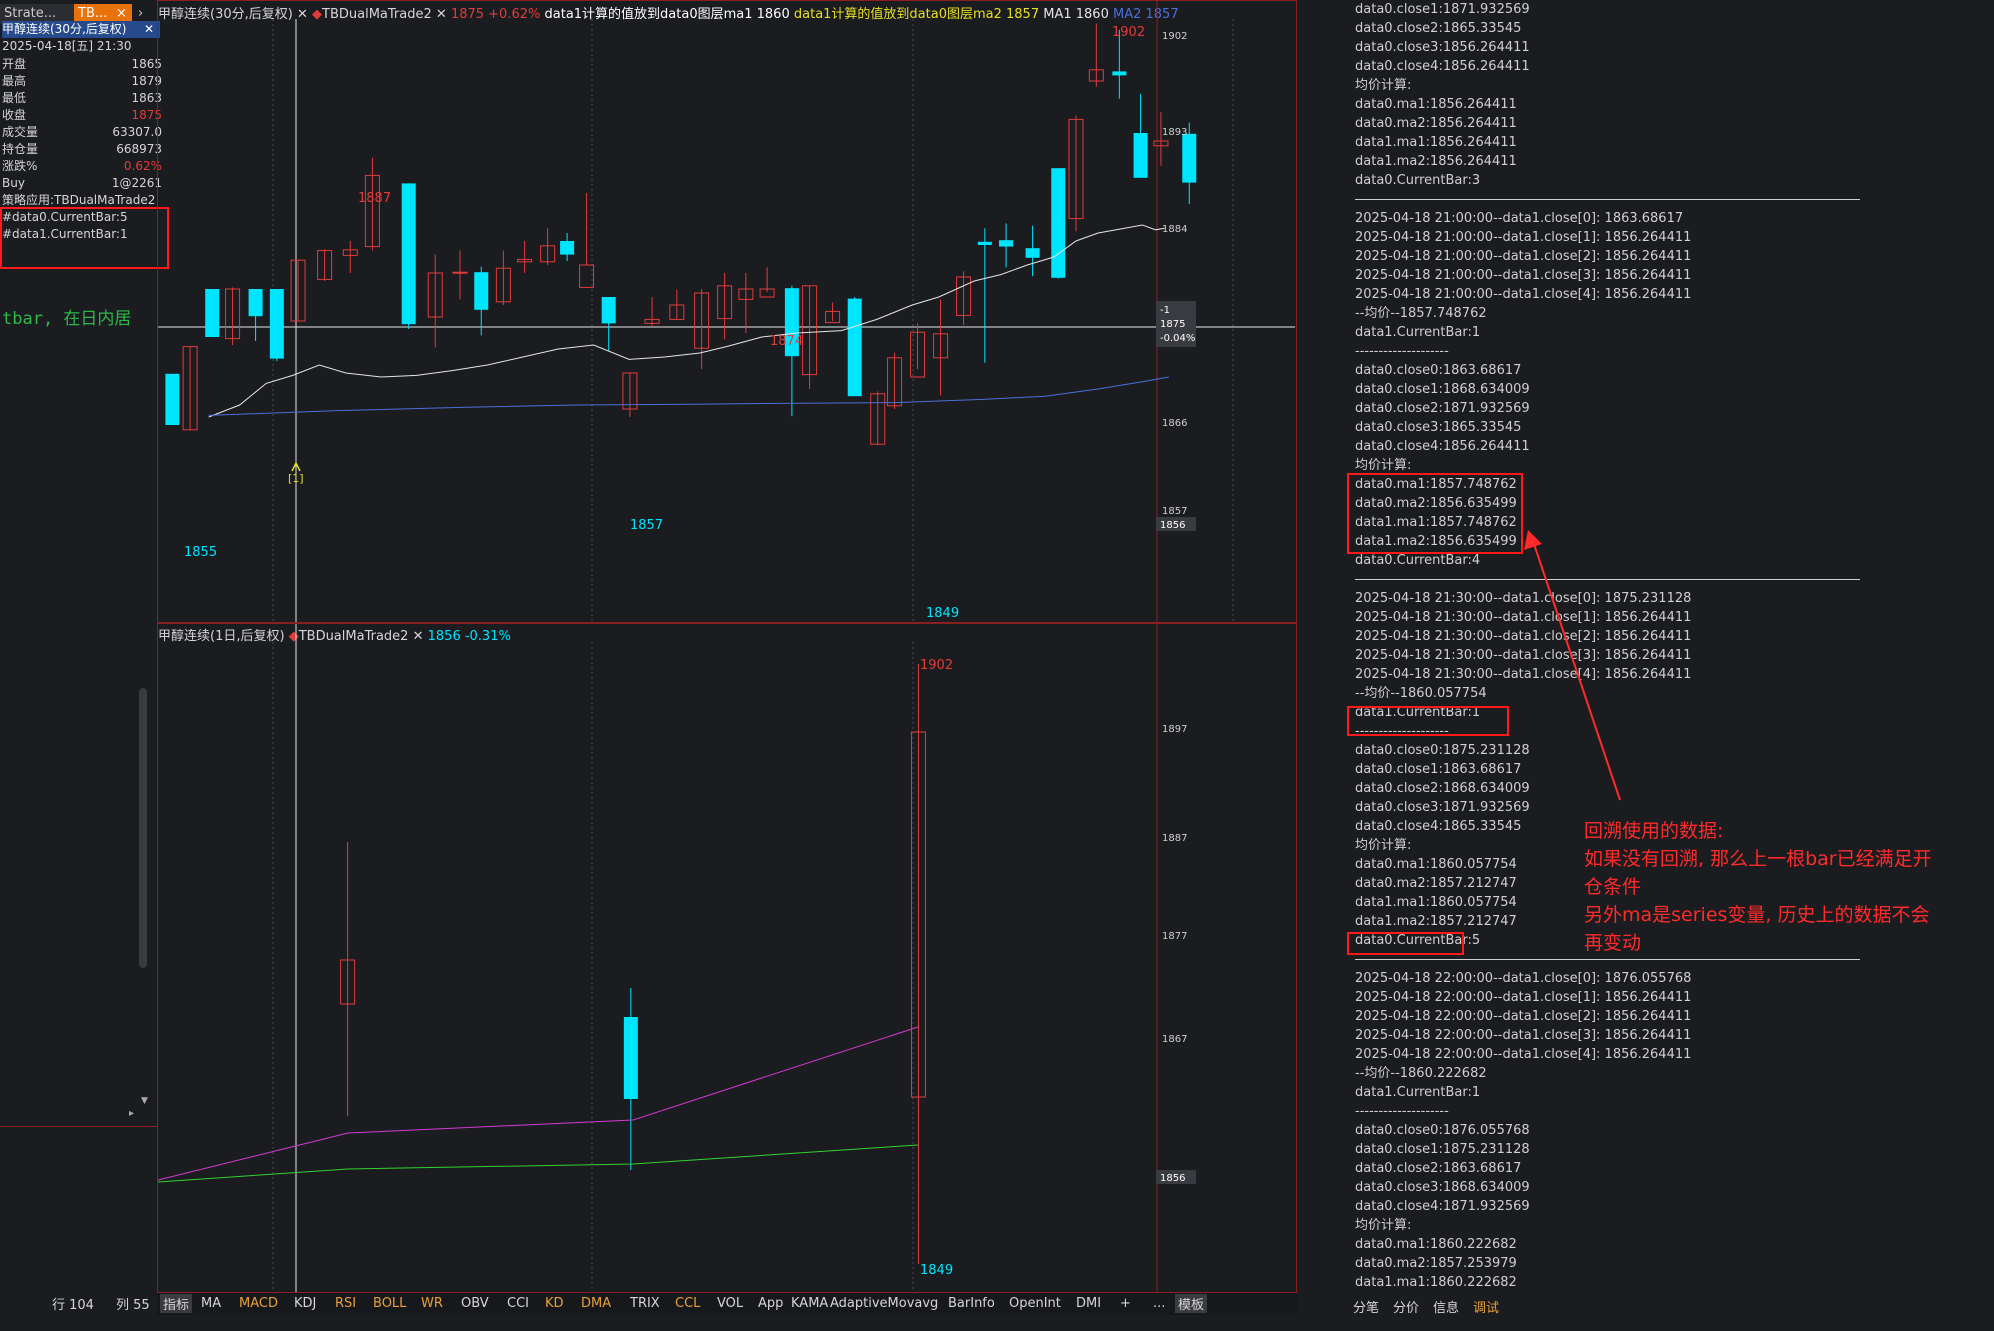 The width and height of the screenshot is (1994, 1331). I want to click on ma1-line, so click(686, 321).